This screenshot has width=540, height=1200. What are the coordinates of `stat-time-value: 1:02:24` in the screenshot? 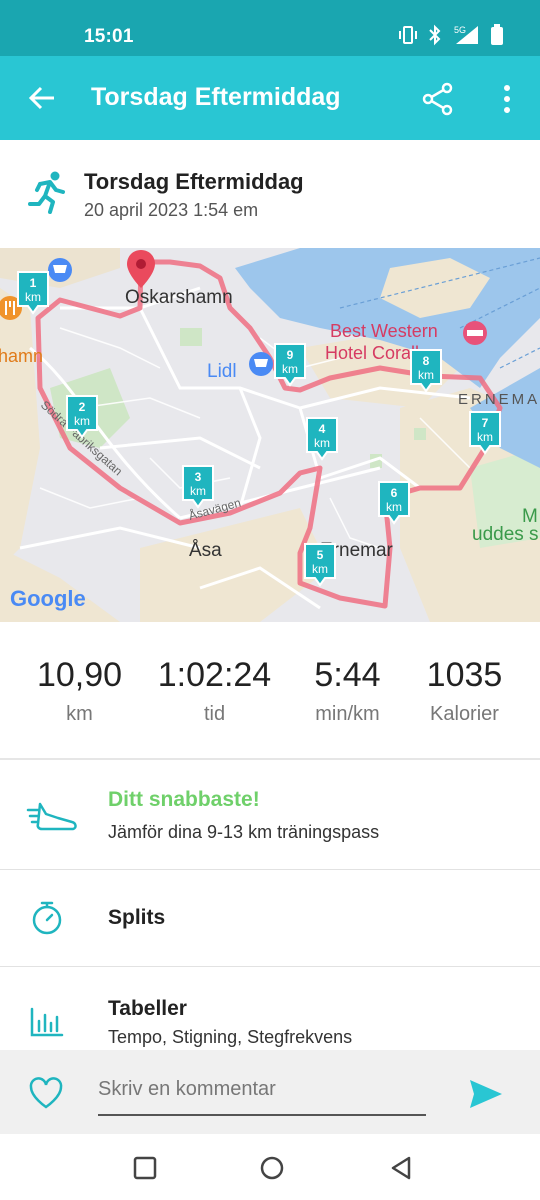 It's located at (214, 675).